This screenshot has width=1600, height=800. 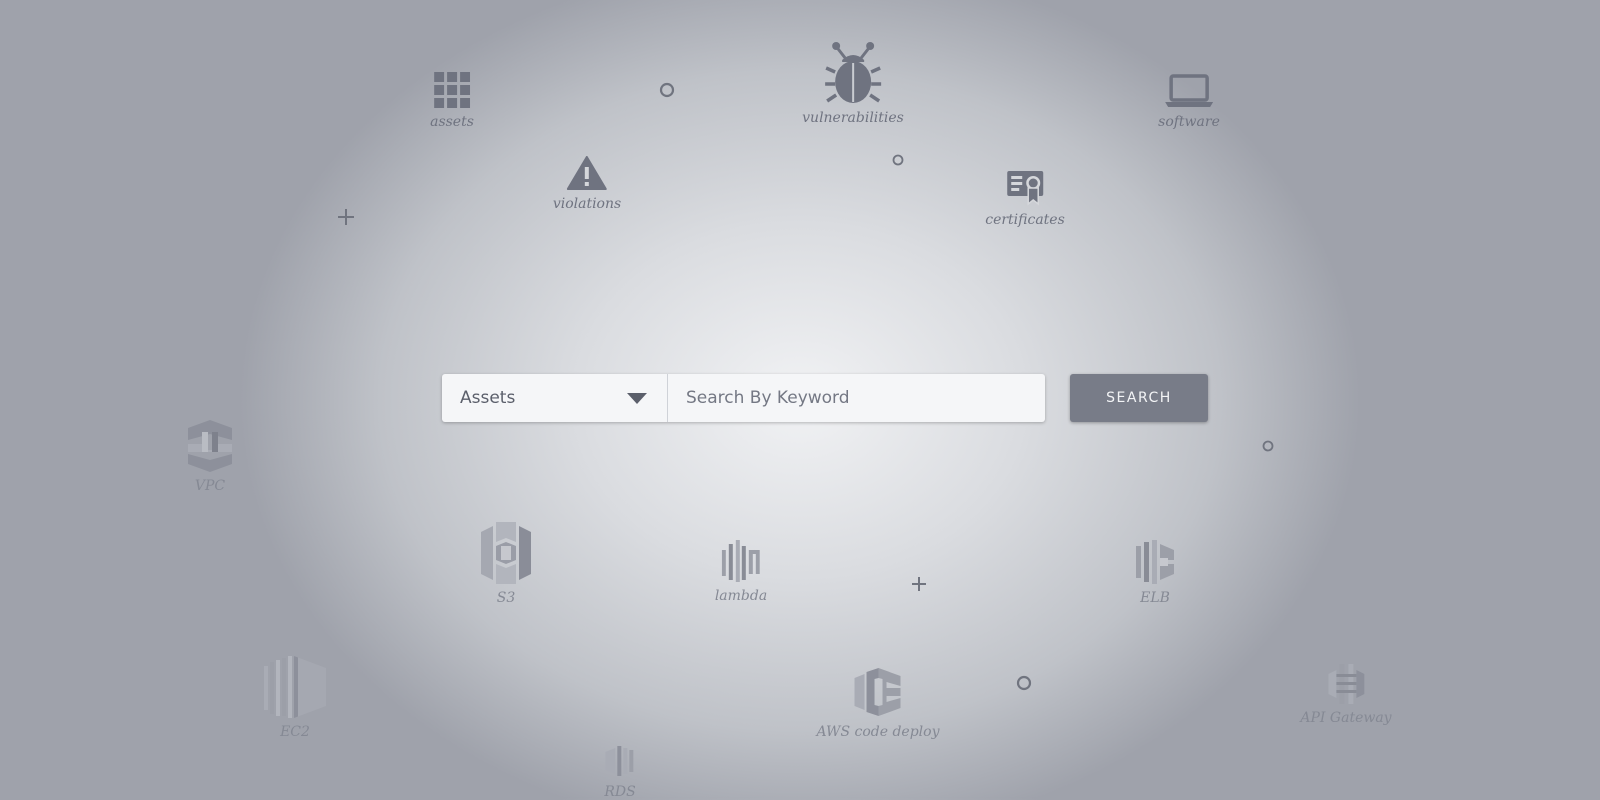 I want to click on laptop-icon, so click(x=1188, y=90).